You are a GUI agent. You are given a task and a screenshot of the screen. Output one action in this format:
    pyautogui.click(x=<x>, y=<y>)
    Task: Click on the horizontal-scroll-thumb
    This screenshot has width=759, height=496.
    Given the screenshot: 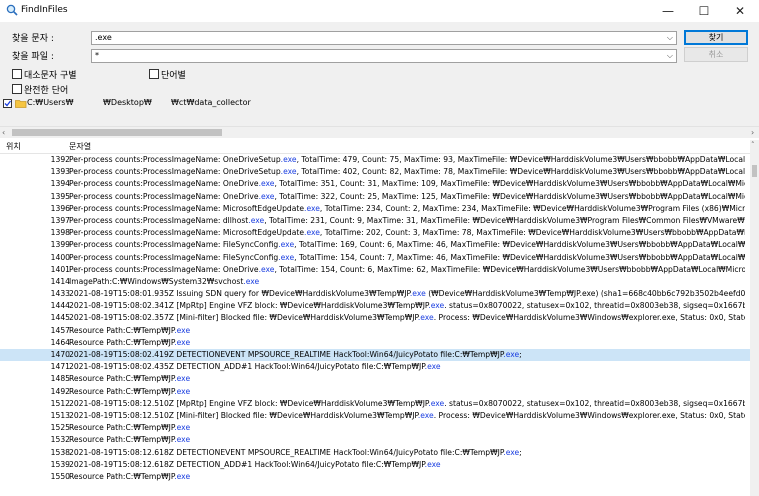 What is the action you would take?
    pyautogui.click(x=117, y=132)
    